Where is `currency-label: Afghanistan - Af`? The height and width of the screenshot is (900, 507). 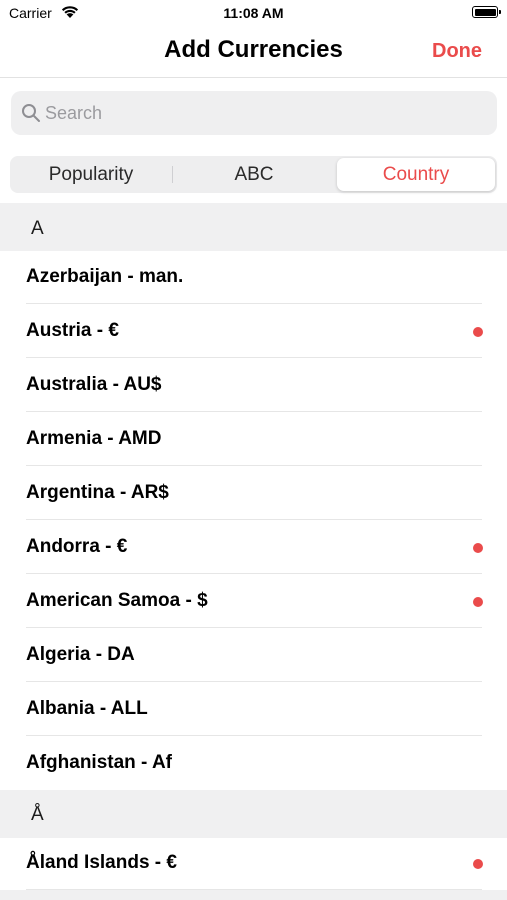 currency-label: Afghanistan - Af is located at coordinates (99, 762).